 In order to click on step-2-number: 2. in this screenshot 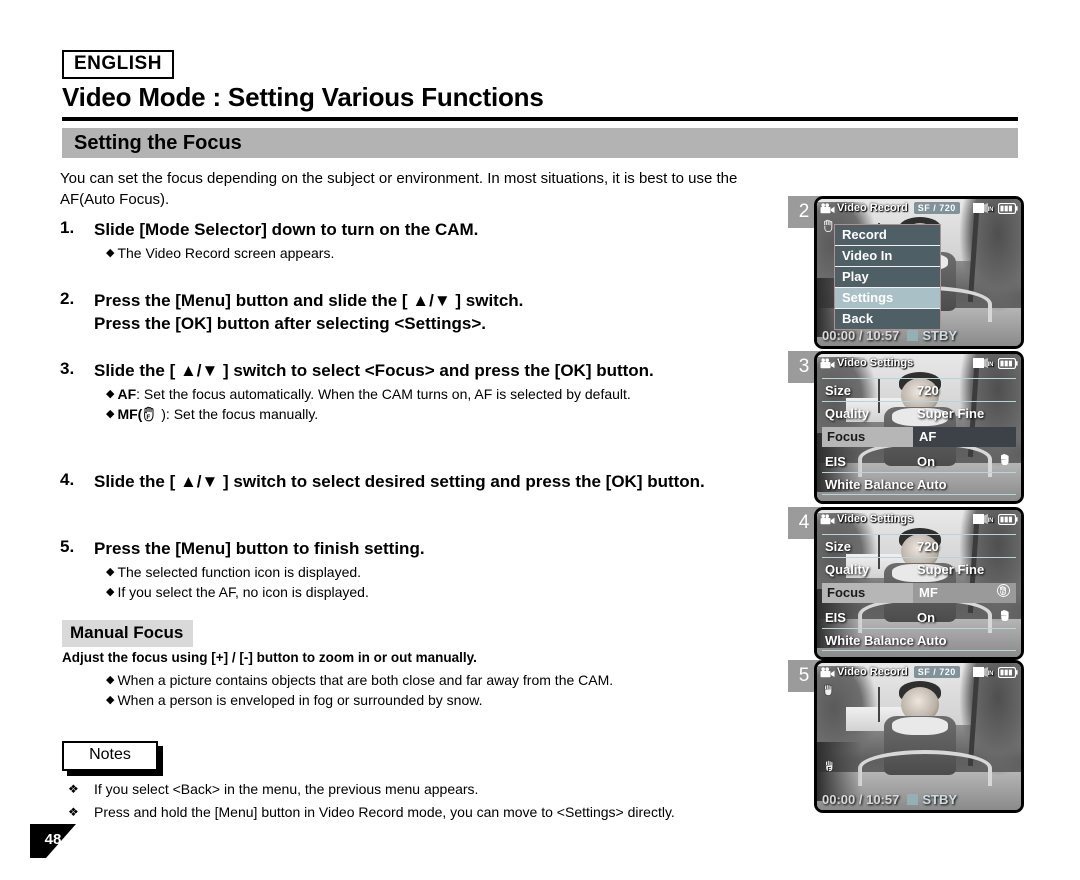, I will do `click(67, 298)`.